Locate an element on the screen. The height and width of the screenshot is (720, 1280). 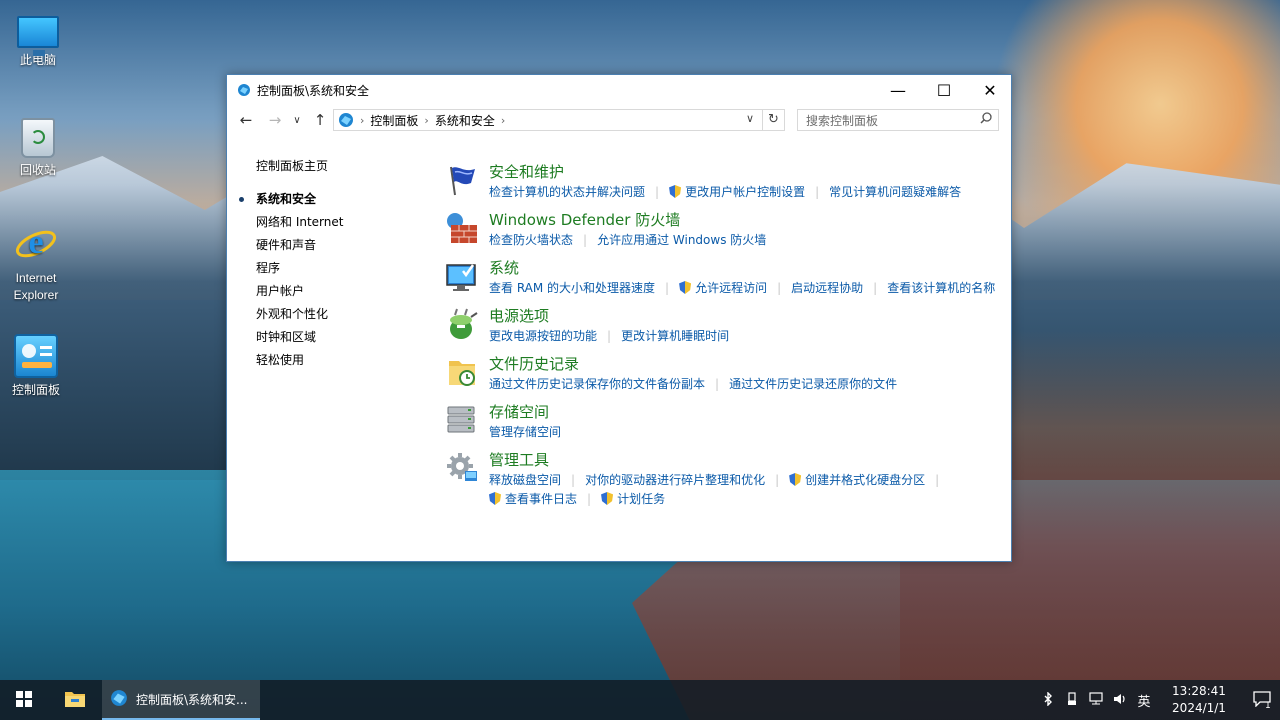
category-title-link: 系统 is located at coordinates (504, 267).